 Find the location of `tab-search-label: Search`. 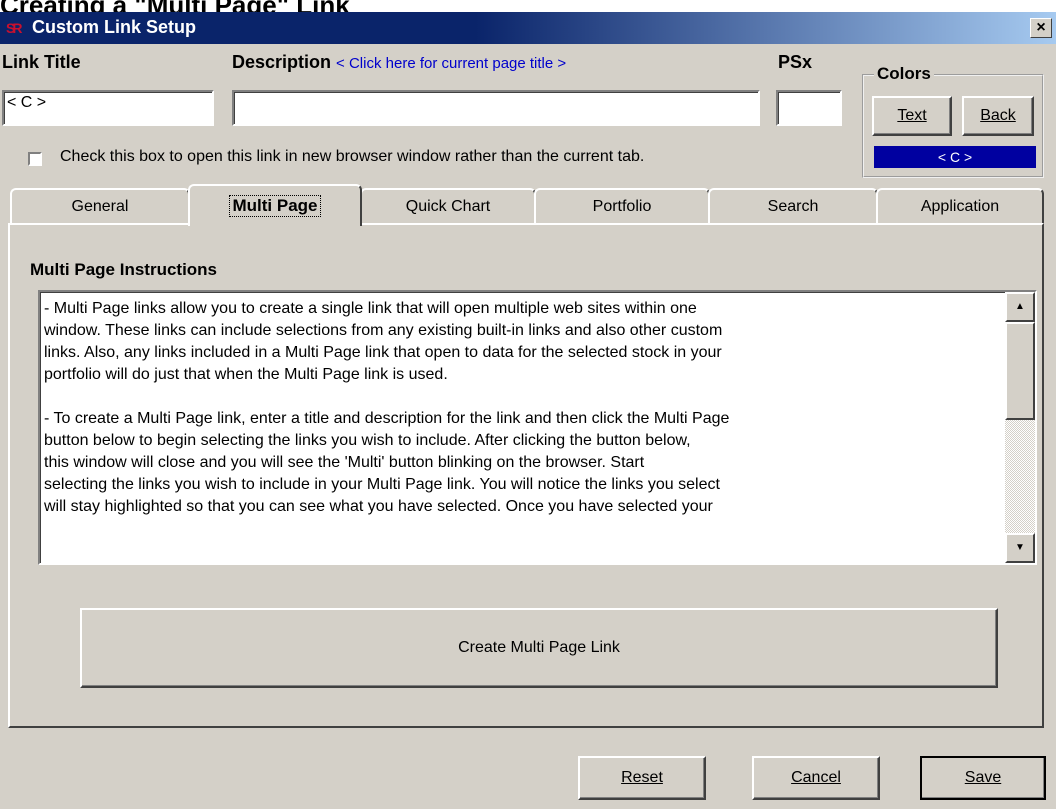

tab-search-label: Search is located at coordinates (793, 206).